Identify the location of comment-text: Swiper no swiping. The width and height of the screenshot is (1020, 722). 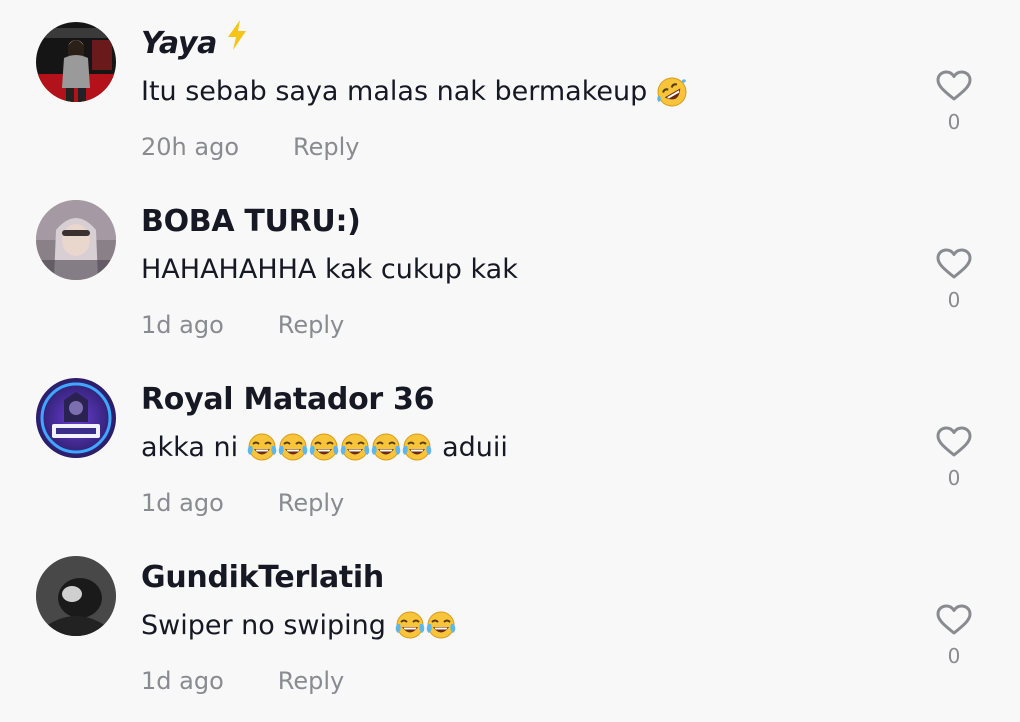
(303, 626).